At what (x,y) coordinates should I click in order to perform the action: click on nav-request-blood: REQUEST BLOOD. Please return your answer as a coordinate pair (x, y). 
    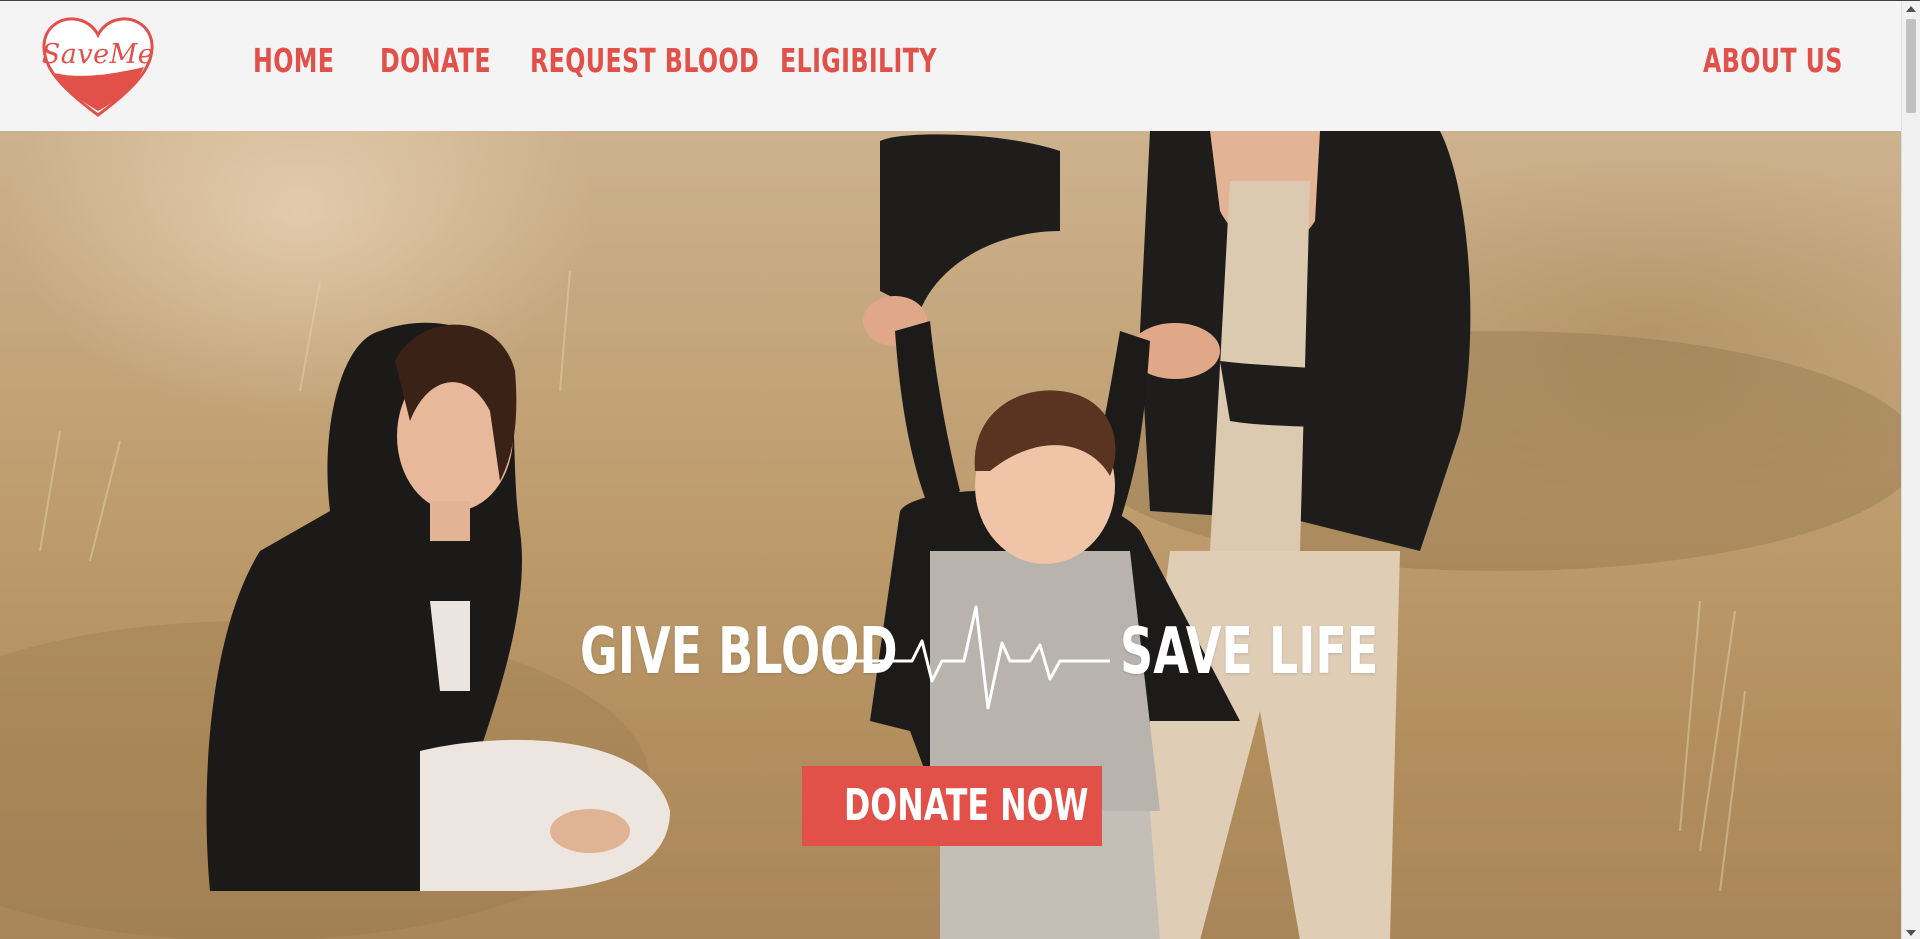
    Looking at the image, I should click on (644, 60).